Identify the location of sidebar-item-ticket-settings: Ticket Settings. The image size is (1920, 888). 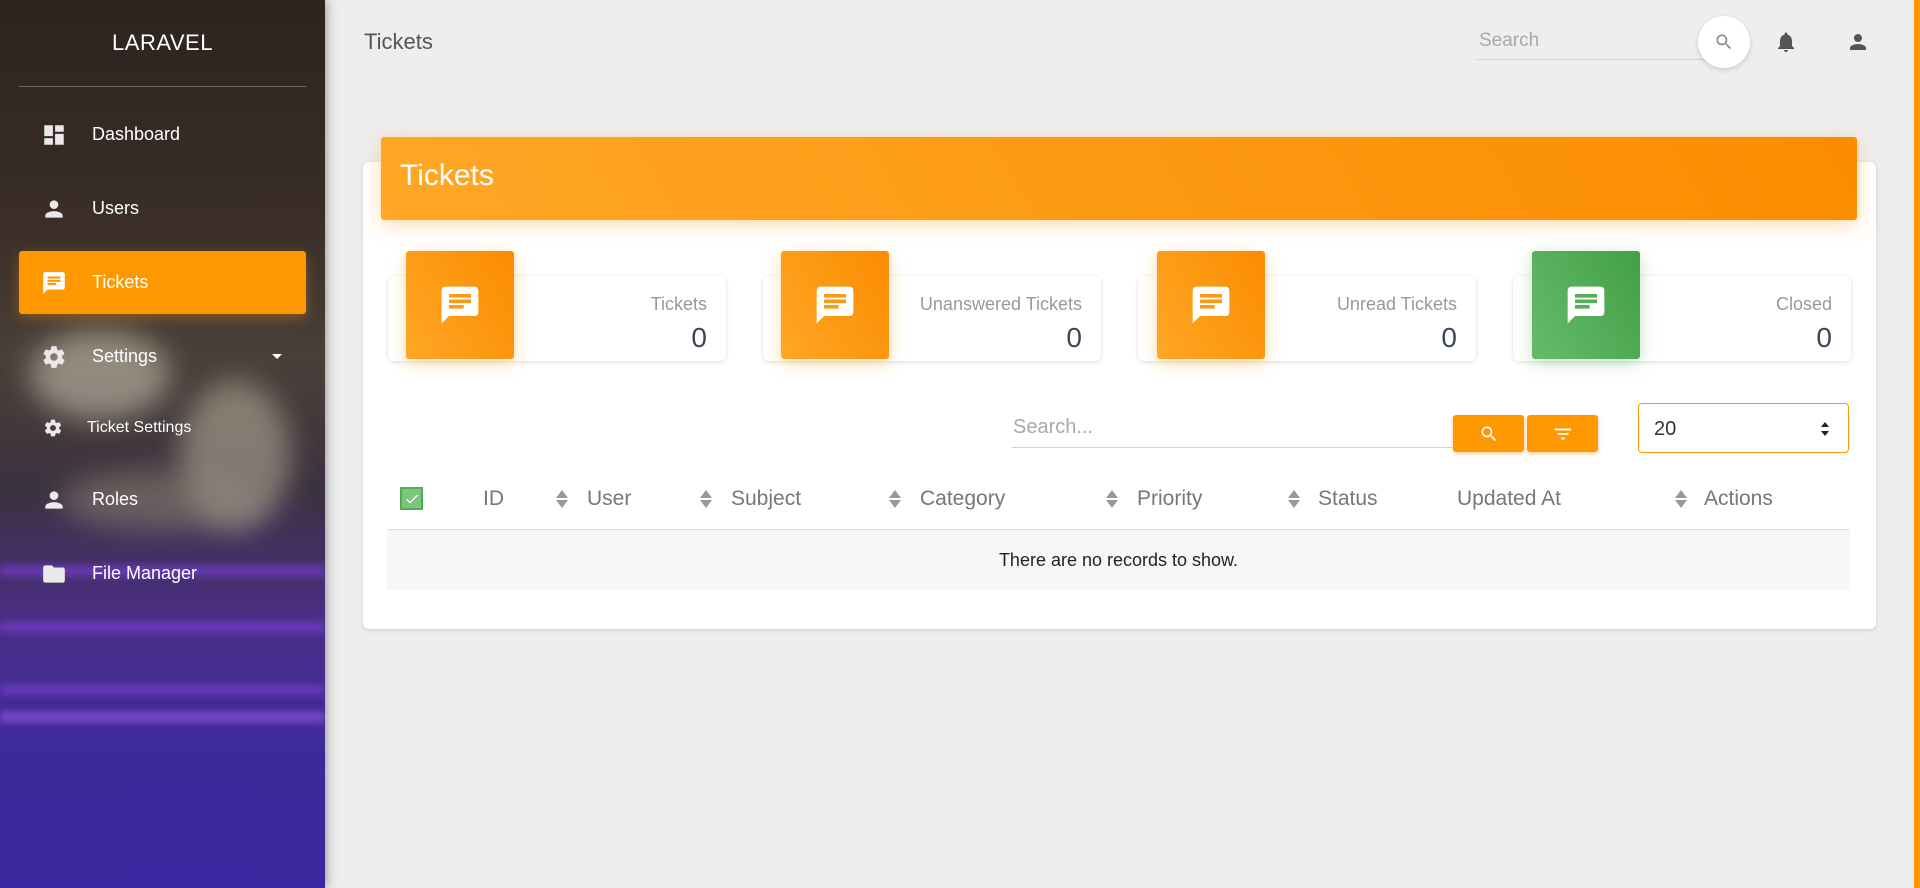
(162, 428).